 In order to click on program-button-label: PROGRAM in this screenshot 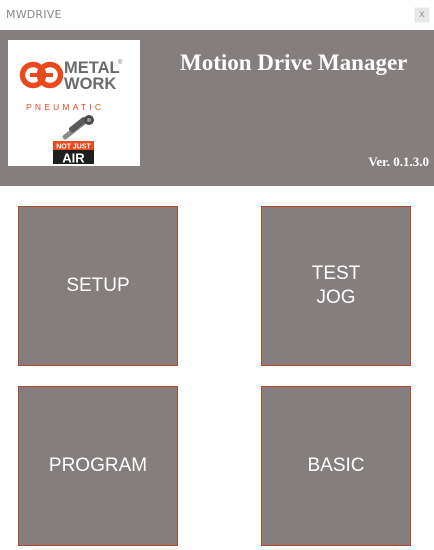, I will do `click(98, 465)`.